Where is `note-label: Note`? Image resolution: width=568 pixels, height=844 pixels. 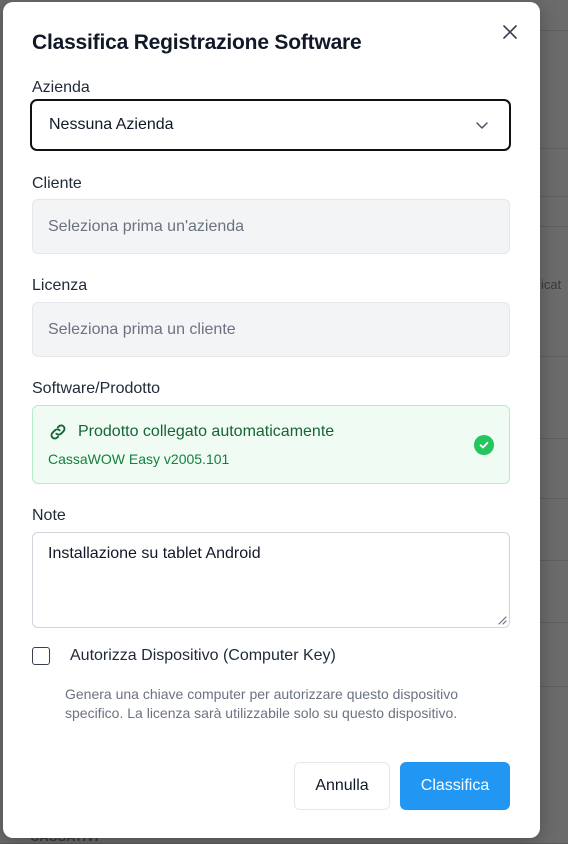 note-label: Note is located at coordinates (49, 515).